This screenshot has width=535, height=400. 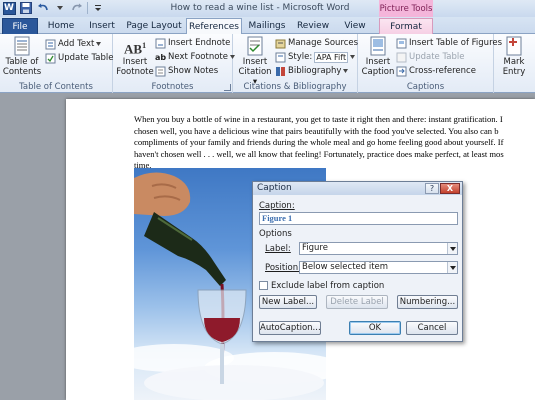 I want to click on save-icon, so click(x=26, y=8).